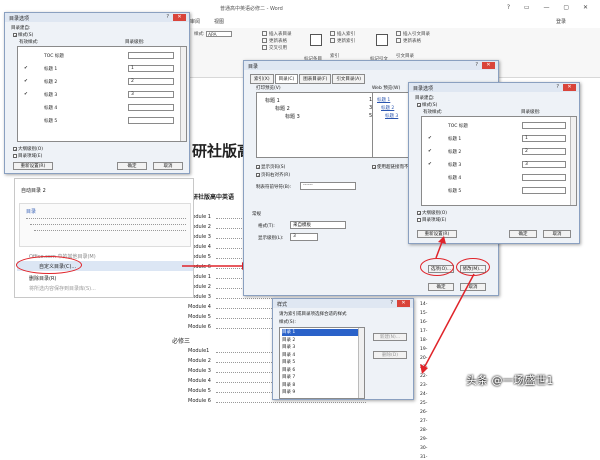  What do you see at coordinates (424, 403) in the screenshot?
I see `page-number: 25-` at bounding box center [424, 403].